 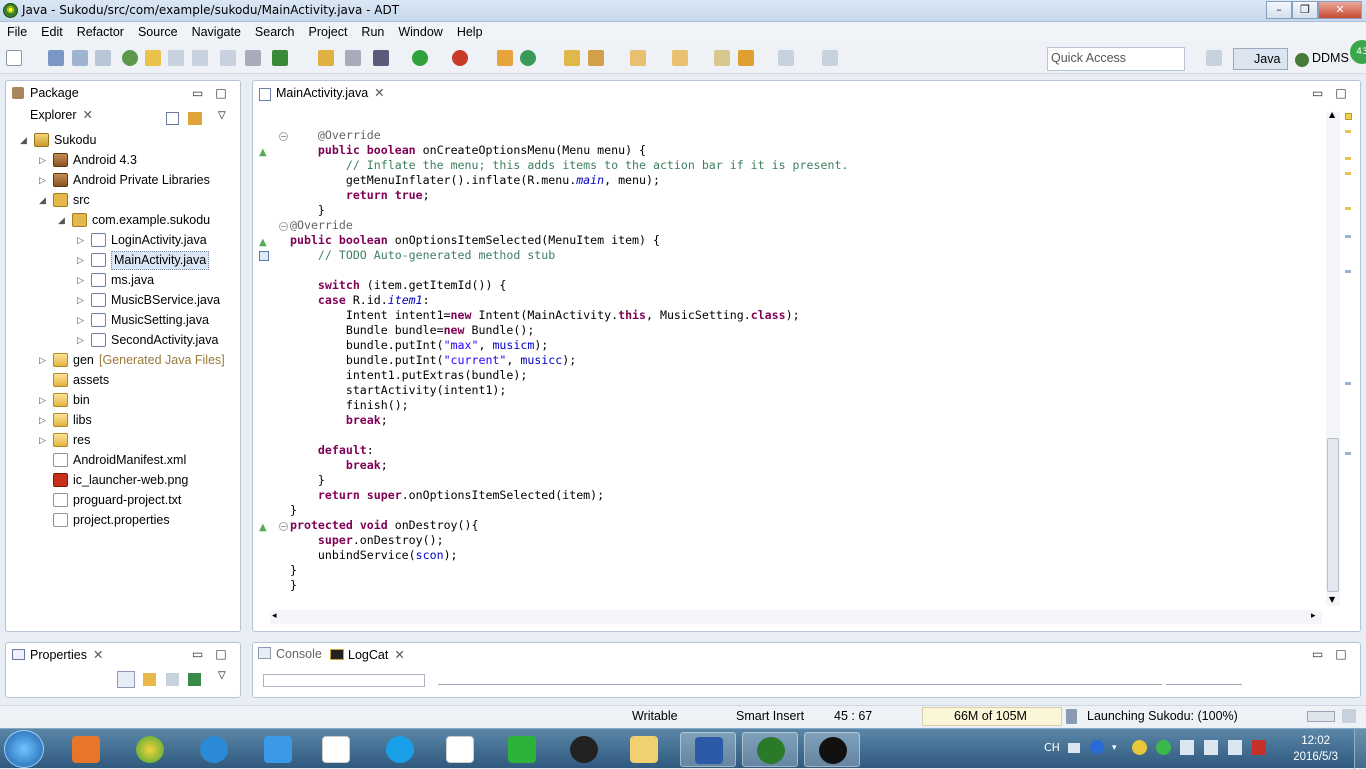 I want to click on menu-project: Project, so click(x=328, y=32).